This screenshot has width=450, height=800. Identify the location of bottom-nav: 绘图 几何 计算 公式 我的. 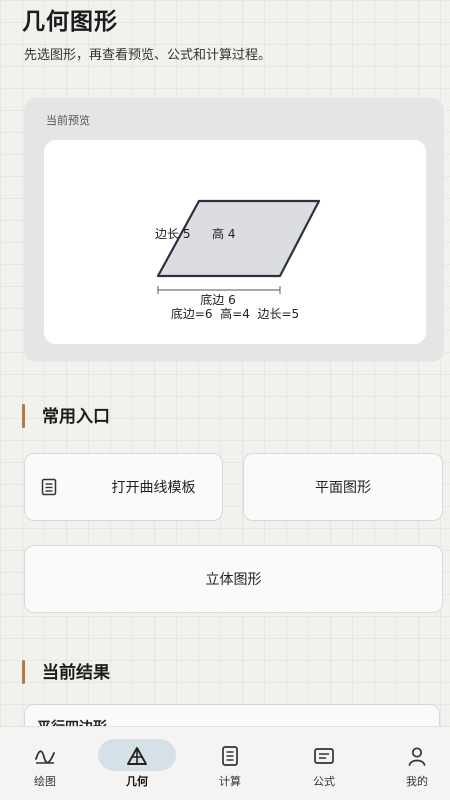
(225, 763).